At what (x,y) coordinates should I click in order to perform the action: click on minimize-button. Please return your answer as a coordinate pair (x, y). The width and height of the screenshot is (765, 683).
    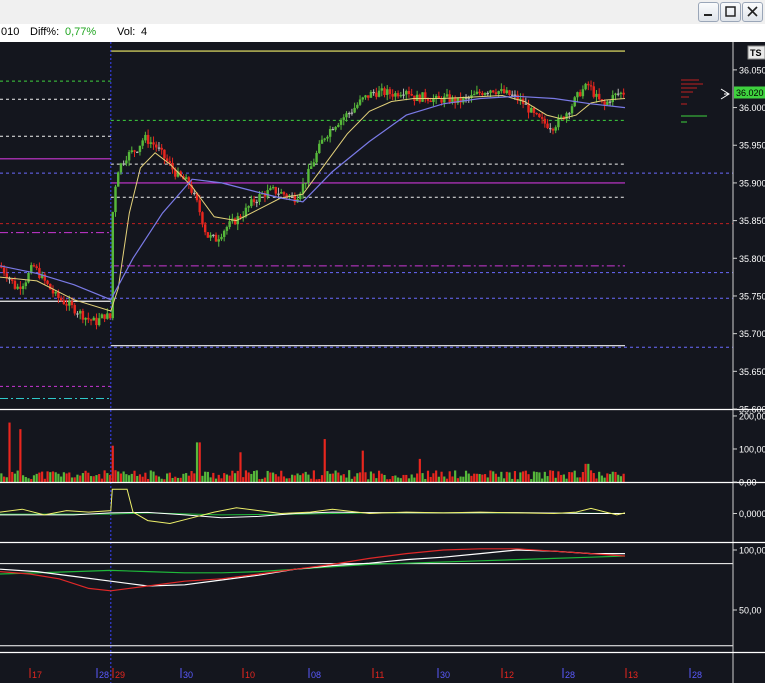
    Looking at the image, I should click on (708, 12).